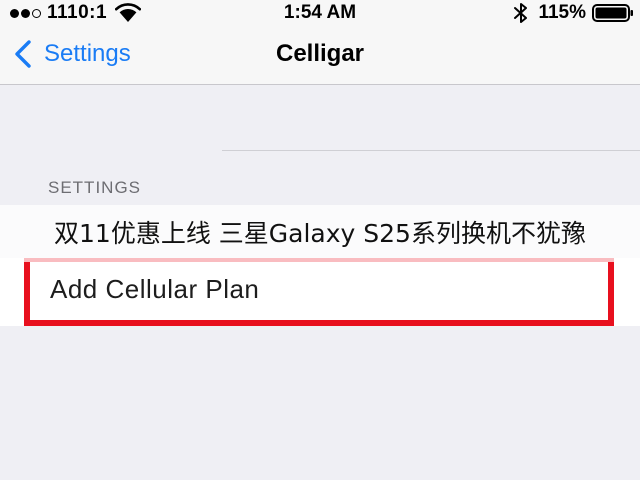 The height and width of the screenshot is (480, 640). Describe the element at coordinates (562, 12) in the screenshot. I see `battery-percentage: 115%` at that location.